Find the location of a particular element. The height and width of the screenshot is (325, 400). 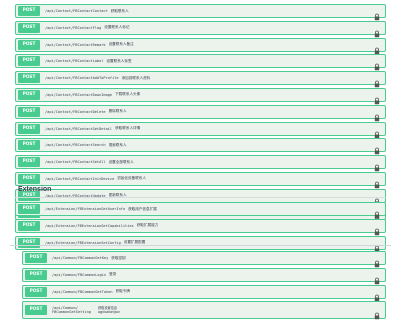

endpoint-path: /api/Contact/FBContactRemark is located at coordinates (75, 44).